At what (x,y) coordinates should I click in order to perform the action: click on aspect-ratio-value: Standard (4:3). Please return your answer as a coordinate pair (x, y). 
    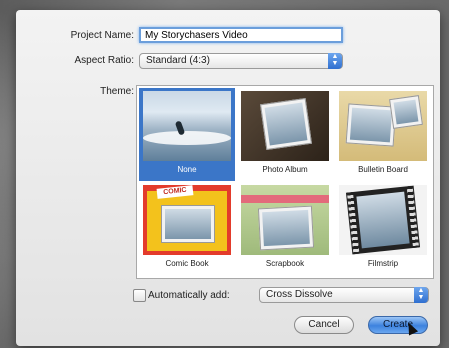
    Looking at the image, I should click on (178, 60).